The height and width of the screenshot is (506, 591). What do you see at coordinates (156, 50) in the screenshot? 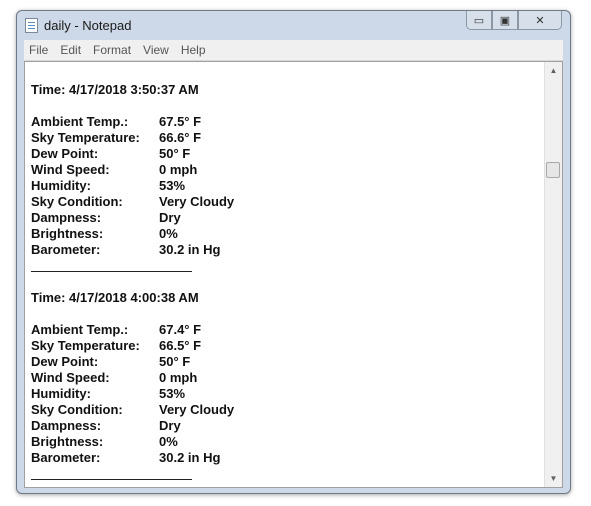
I see `menu-view: View` at bounding box center [156, 50].